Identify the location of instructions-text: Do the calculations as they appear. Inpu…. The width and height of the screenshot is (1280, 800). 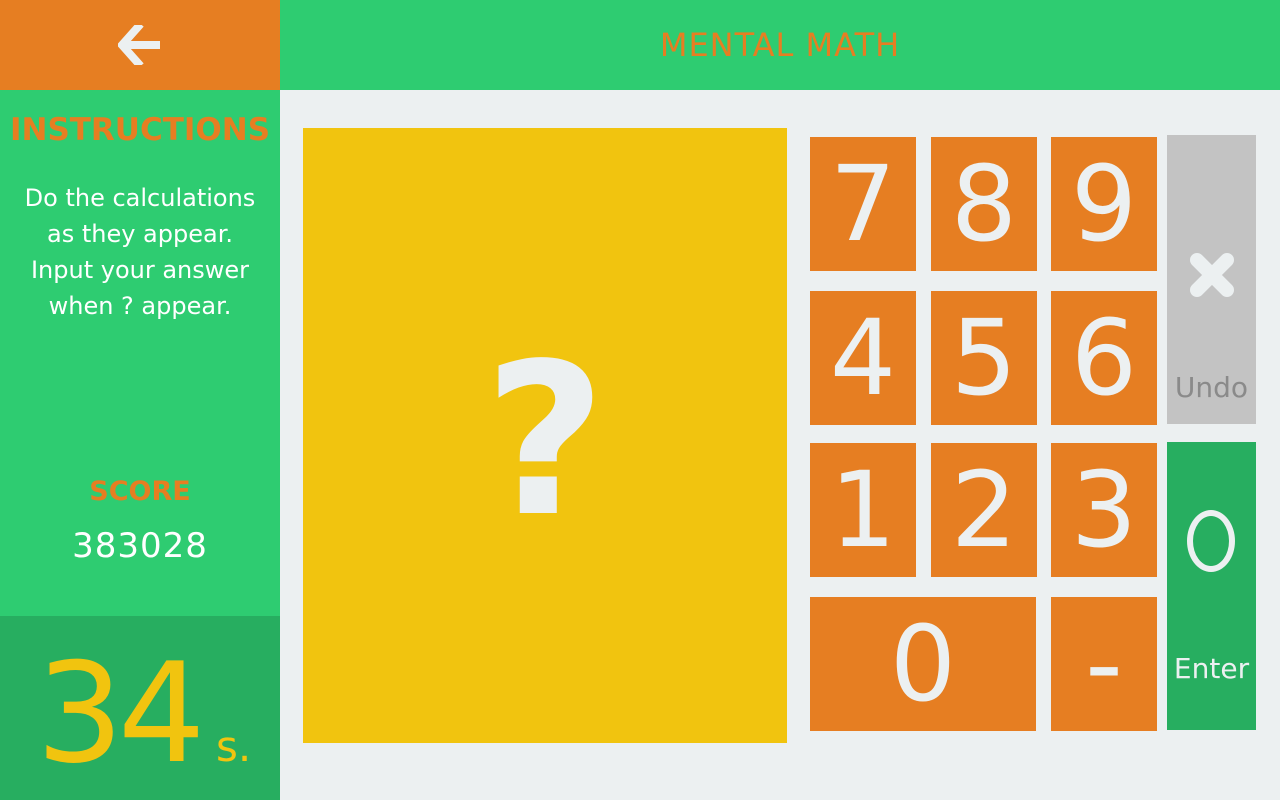
(140, 252).